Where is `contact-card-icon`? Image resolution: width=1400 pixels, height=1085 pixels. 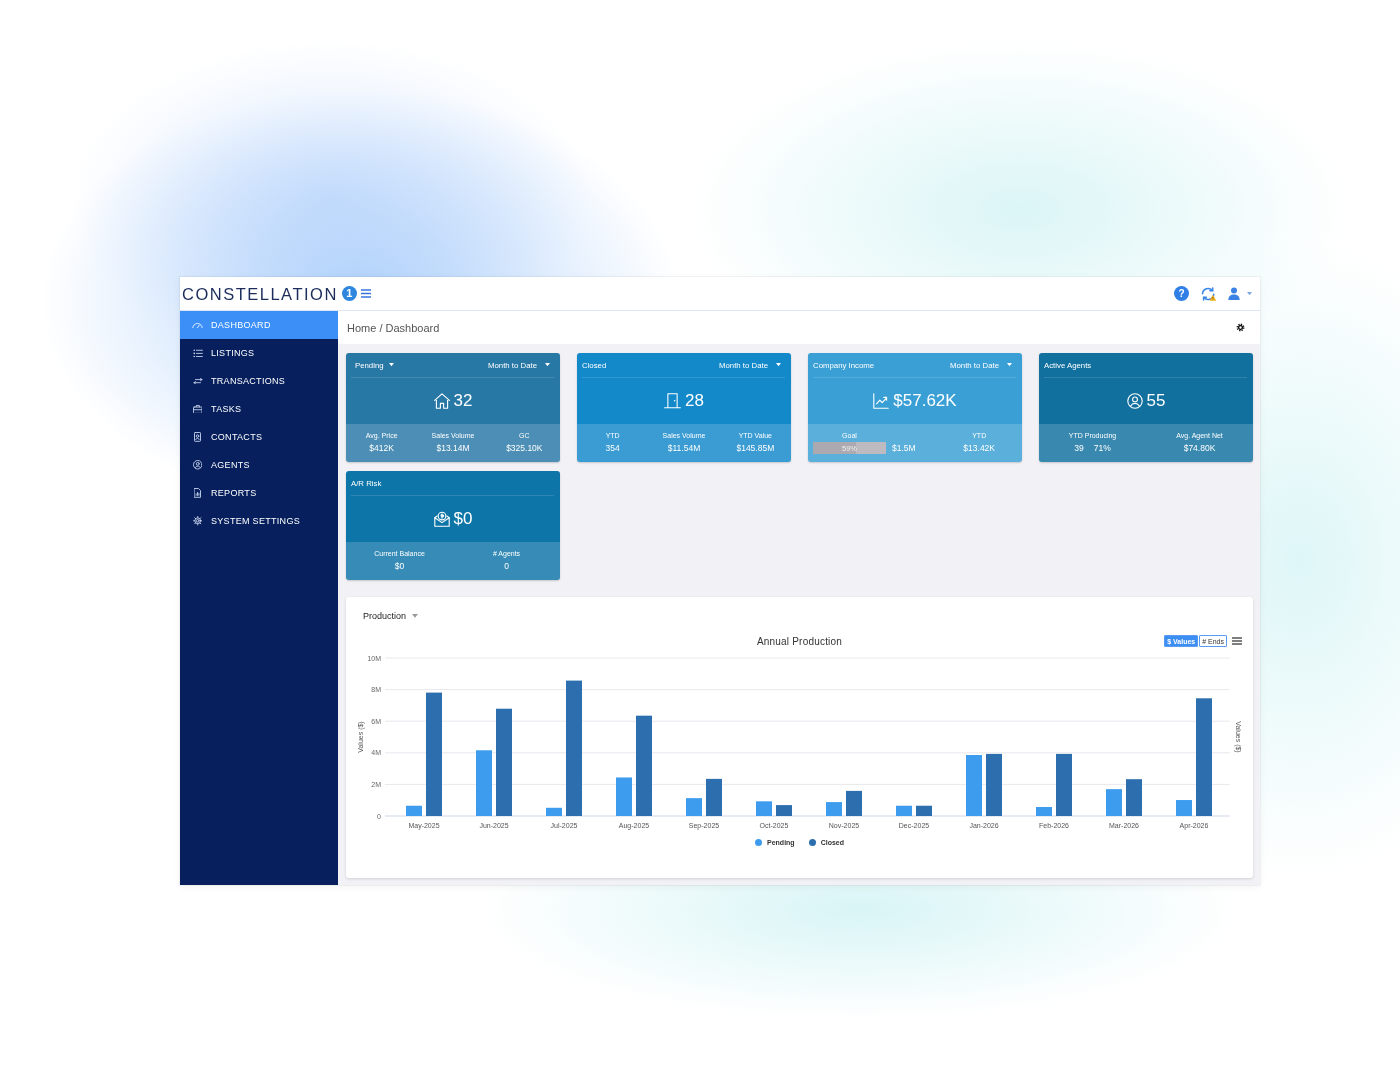 contact-card-icon is located at coordinates (197, 437).